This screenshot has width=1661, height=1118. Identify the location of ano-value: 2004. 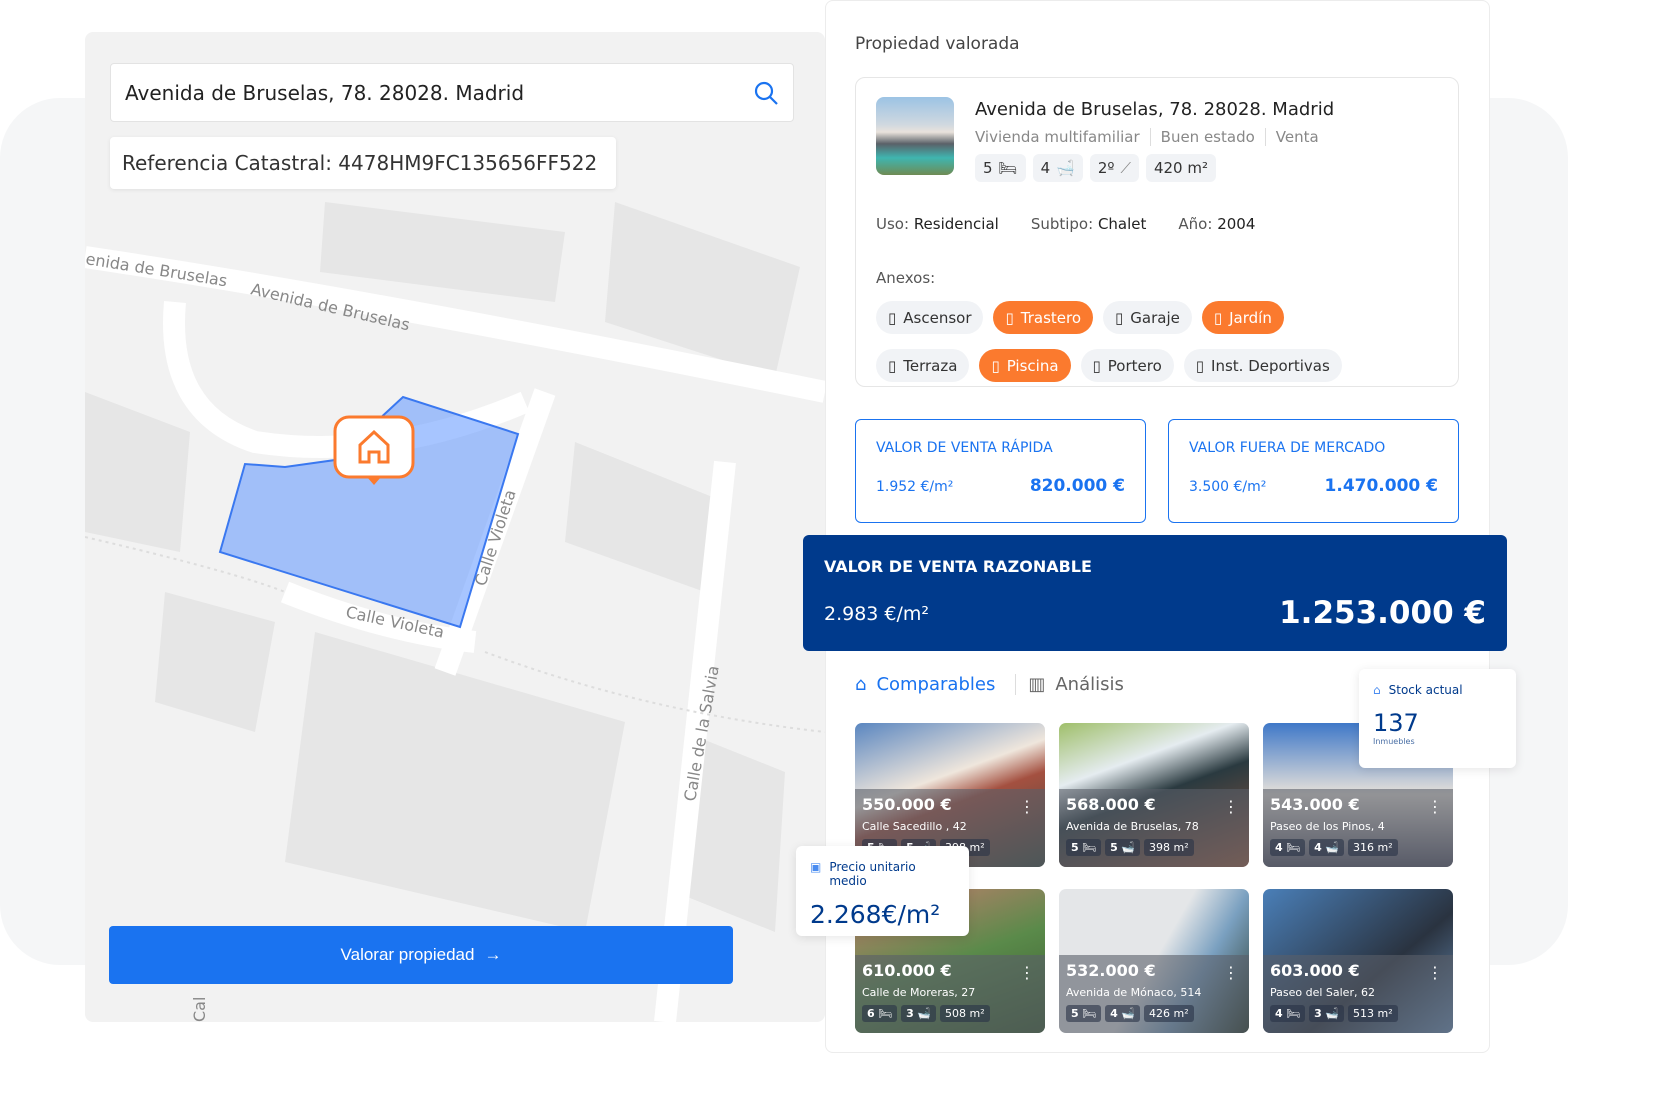
(1236, 224).